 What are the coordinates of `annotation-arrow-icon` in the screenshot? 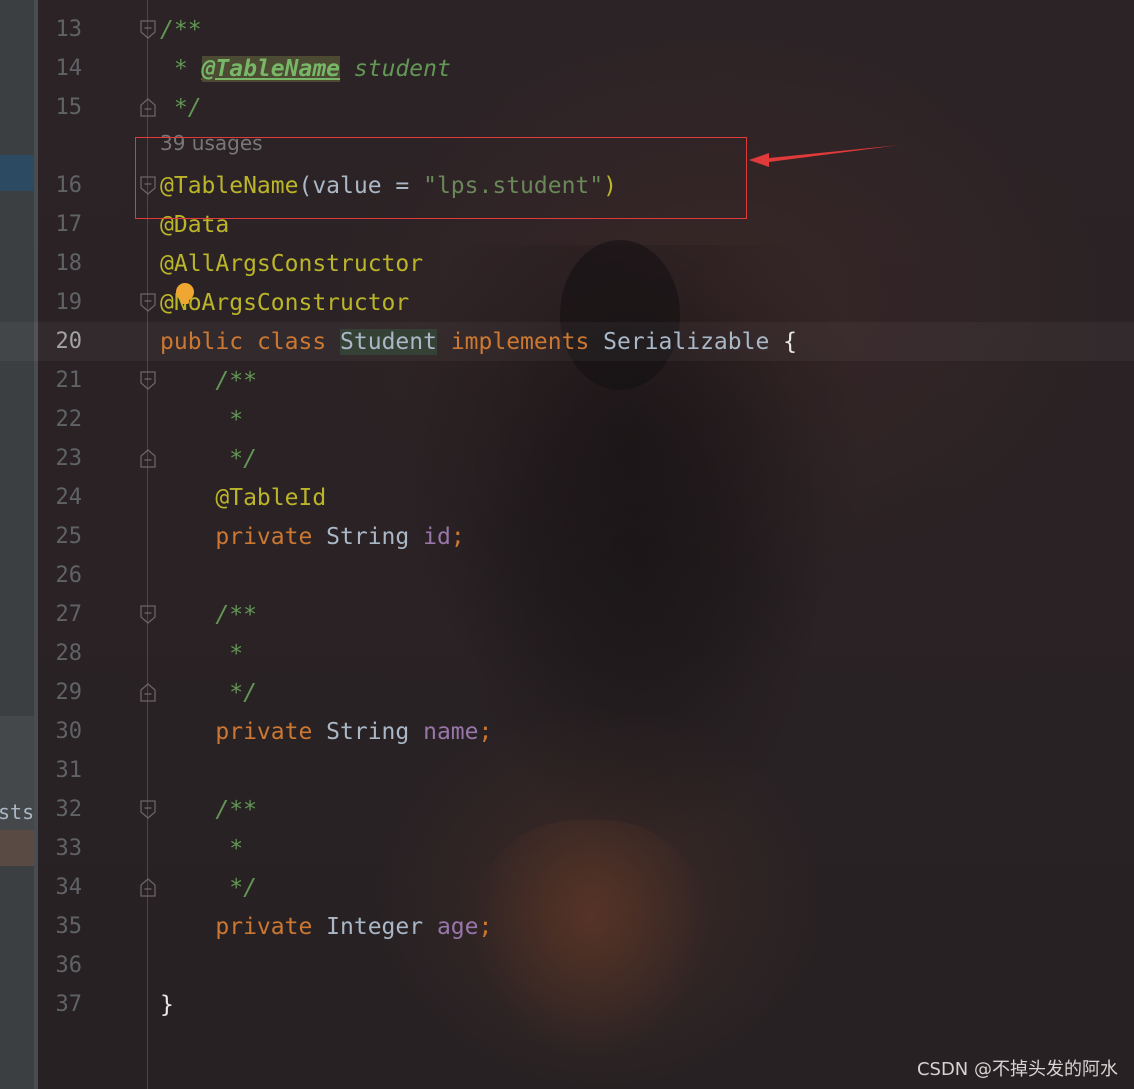 It's located at (824, 156).